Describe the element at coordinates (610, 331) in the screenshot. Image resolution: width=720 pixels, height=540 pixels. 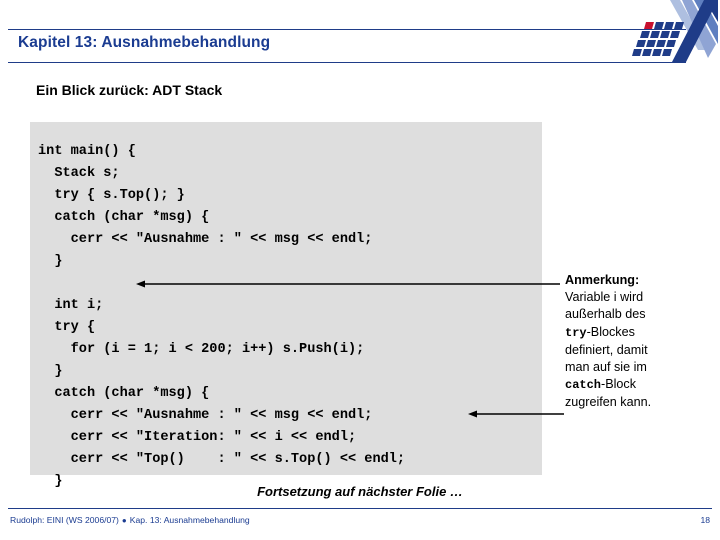
I see `annotation-line-3-text: -Blockes` at that location.